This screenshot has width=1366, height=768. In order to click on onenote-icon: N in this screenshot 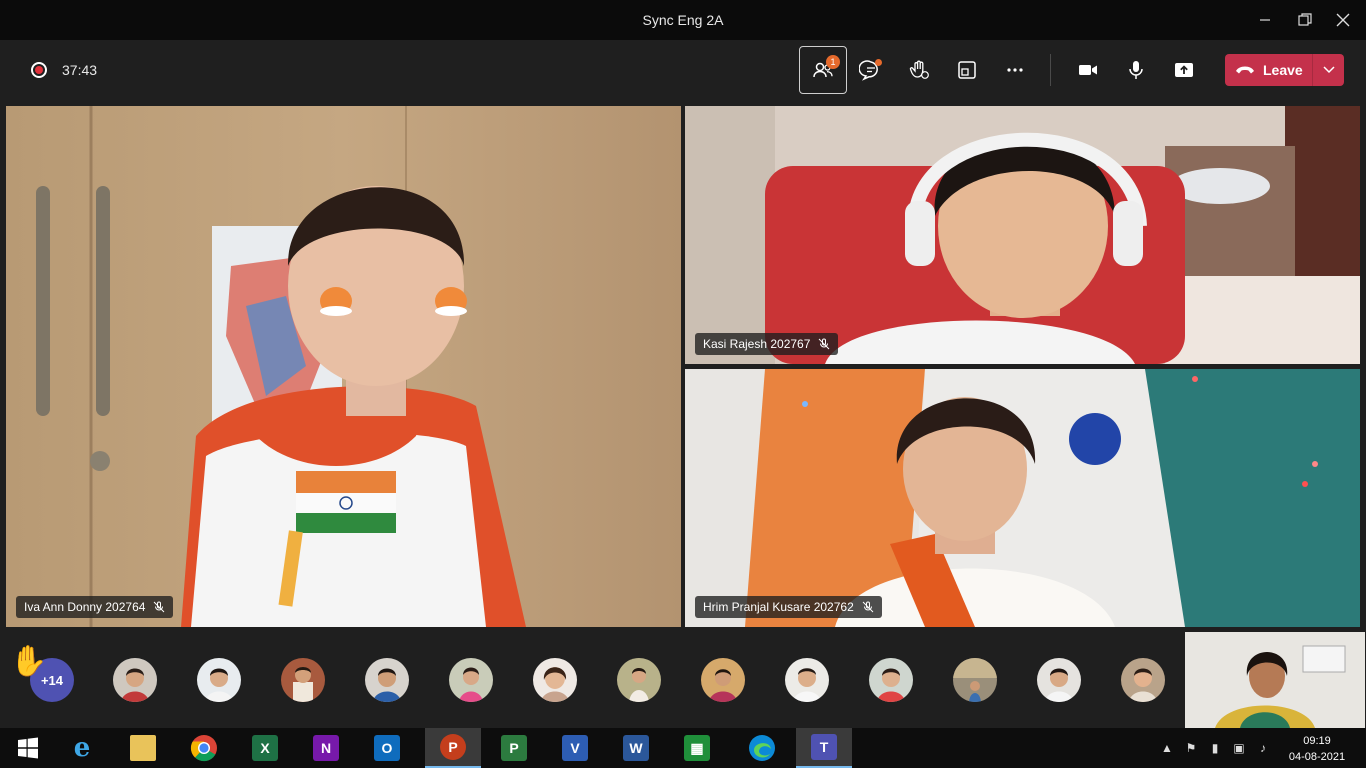, I will do `click(326, 748)`.